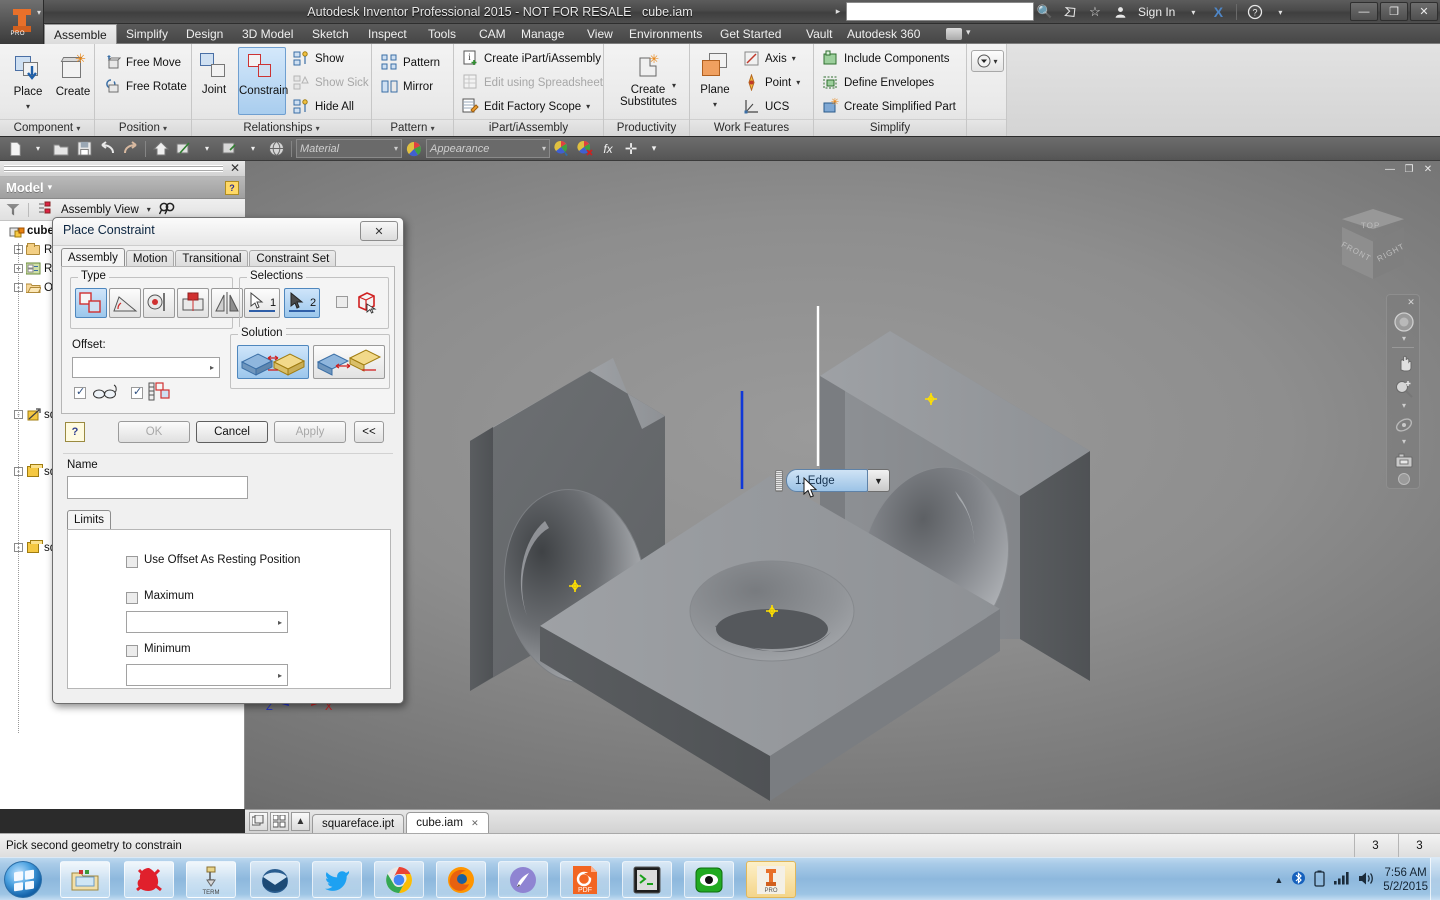 This screenshot has width=1440, height=900. Describe the element at coordinates (214, 71) in the screenshot. I see `joint-button: Joint` at that location.